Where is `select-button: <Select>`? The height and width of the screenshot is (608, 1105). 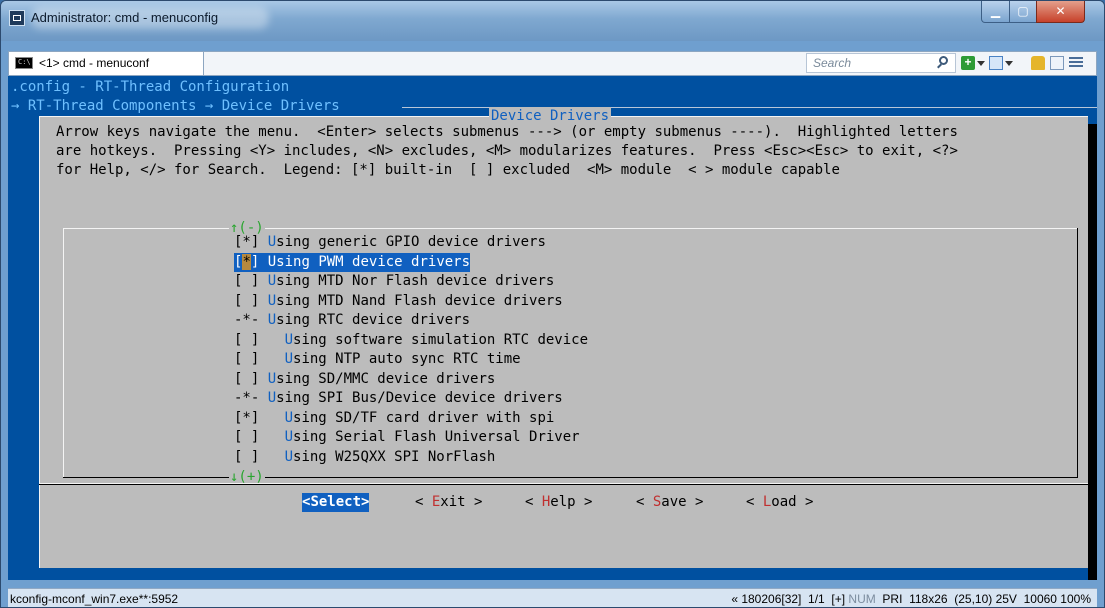
select-button: <Select> is located at coordinates (336, 502).